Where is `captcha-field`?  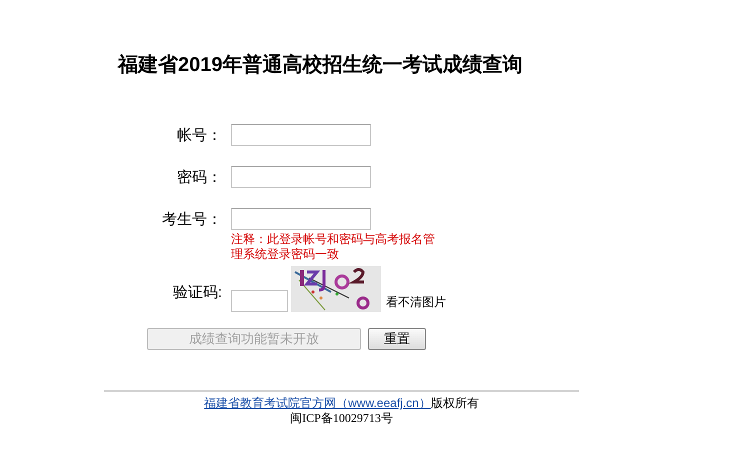 captcha-field is located at coordinates (259, 301).